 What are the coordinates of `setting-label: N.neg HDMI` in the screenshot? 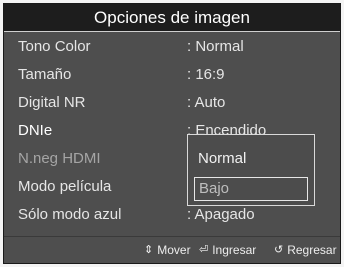 It's located at (59, 158).